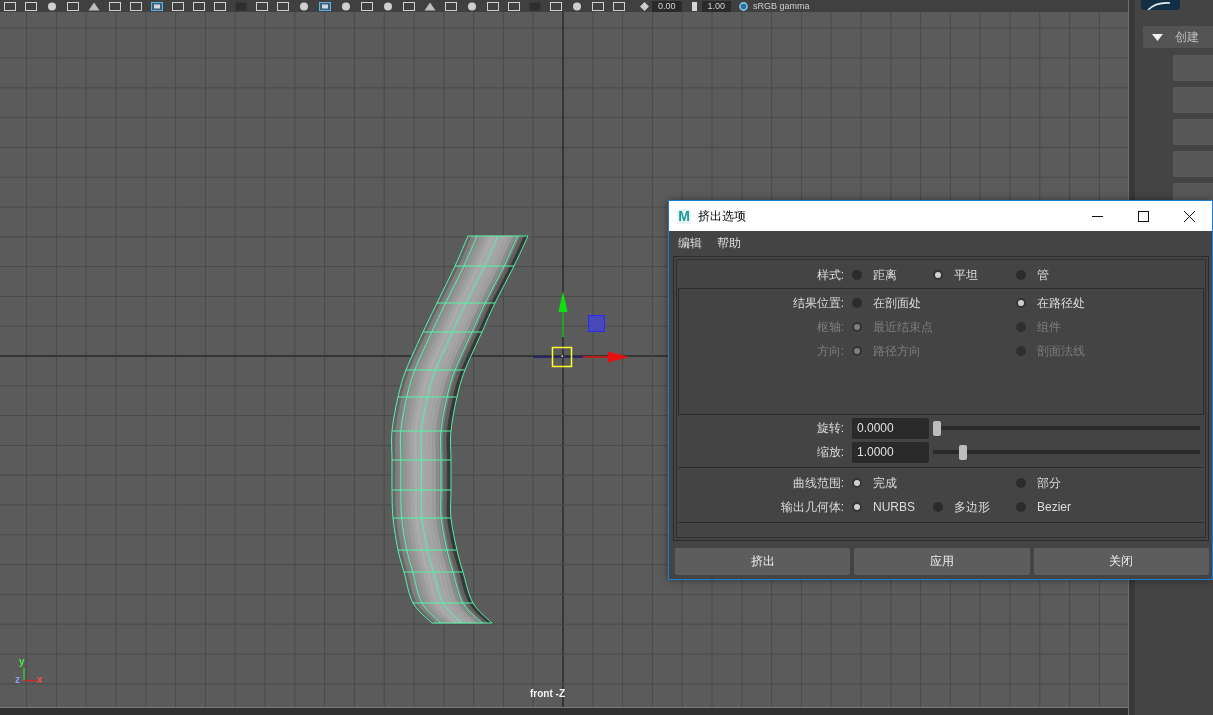 The width and height of the screenshot is (1213, 715). Describe the element at coordinates (563, 314) in the screenshot. I see `y-axis-arrow` at that location.